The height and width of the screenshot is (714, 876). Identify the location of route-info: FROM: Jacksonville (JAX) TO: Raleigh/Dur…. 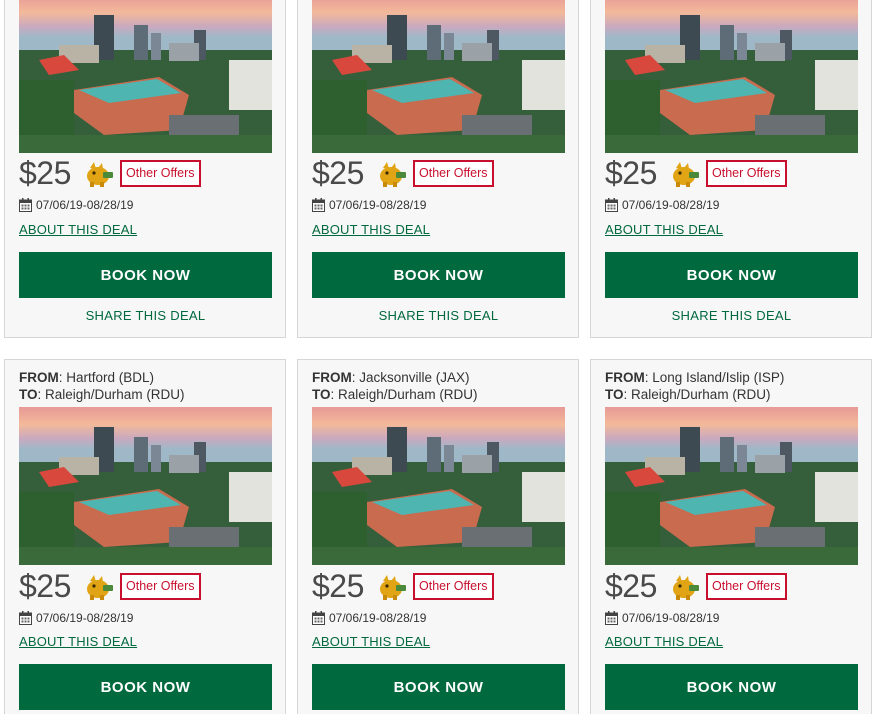
(395, 386).